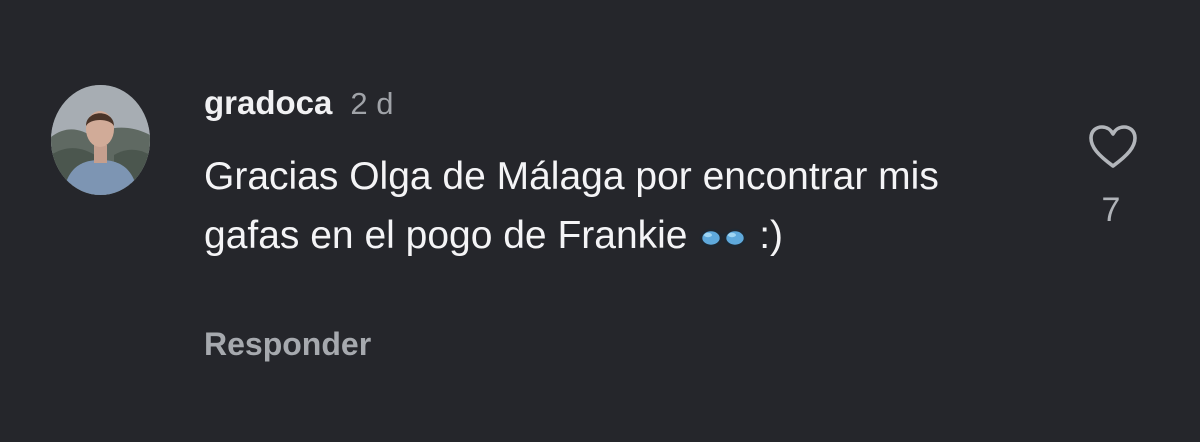 Image resolution: width=1200 pixels, height=442 pixels. I want to click on like-button, so click(1113, 148).